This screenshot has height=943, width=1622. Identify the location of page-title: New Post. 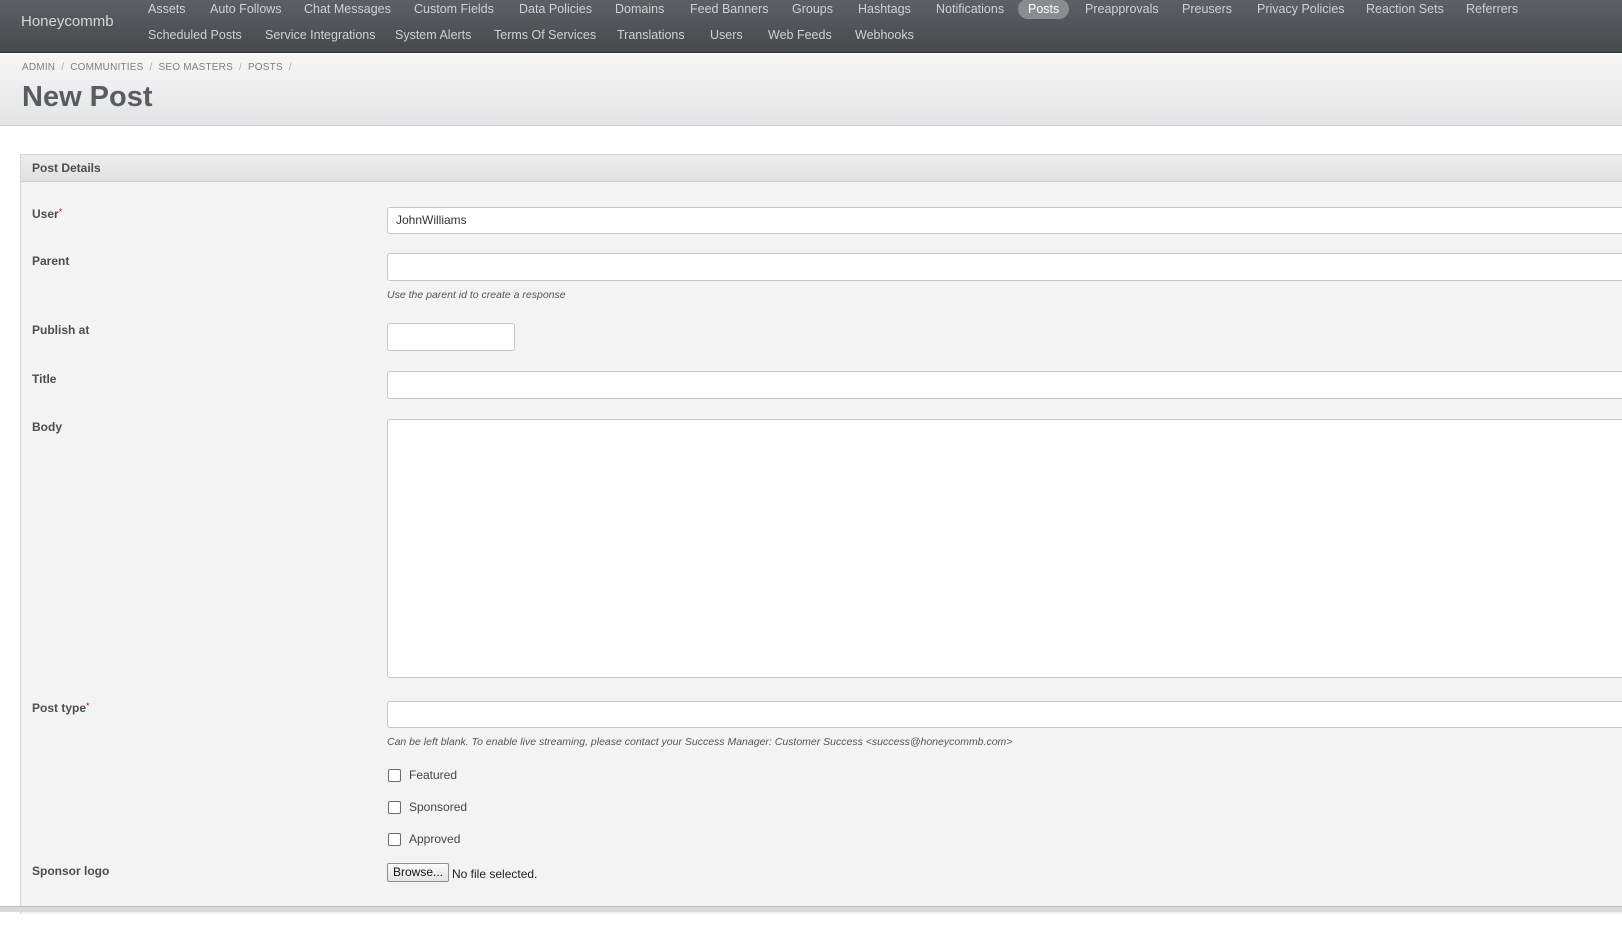
(87, 97).